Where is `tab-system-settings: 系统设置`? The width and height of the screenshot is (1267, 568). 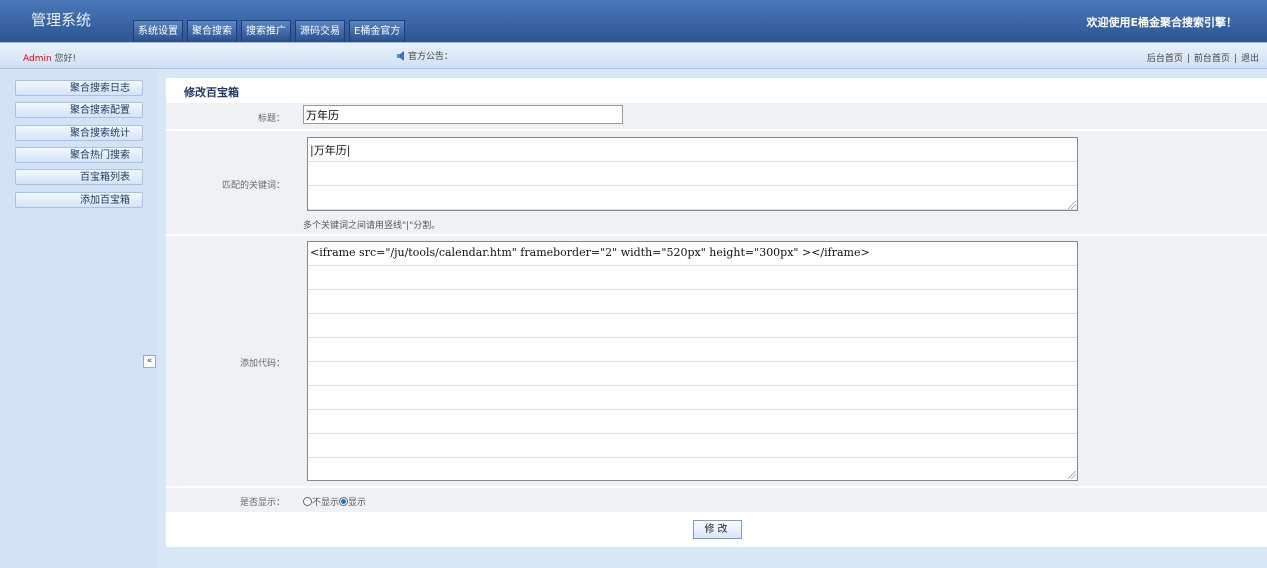 tab-system-settings: 系统设置 is located at coordinates (158, 31).